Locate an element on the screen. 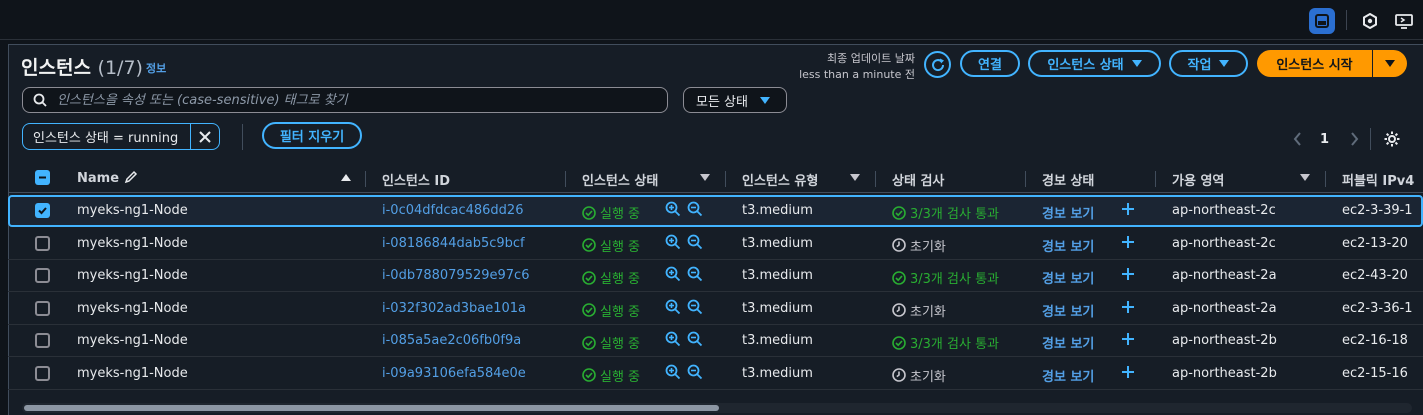 This screenshot has height=415, width=1423. check-icon is located at coordinates (42, 211).